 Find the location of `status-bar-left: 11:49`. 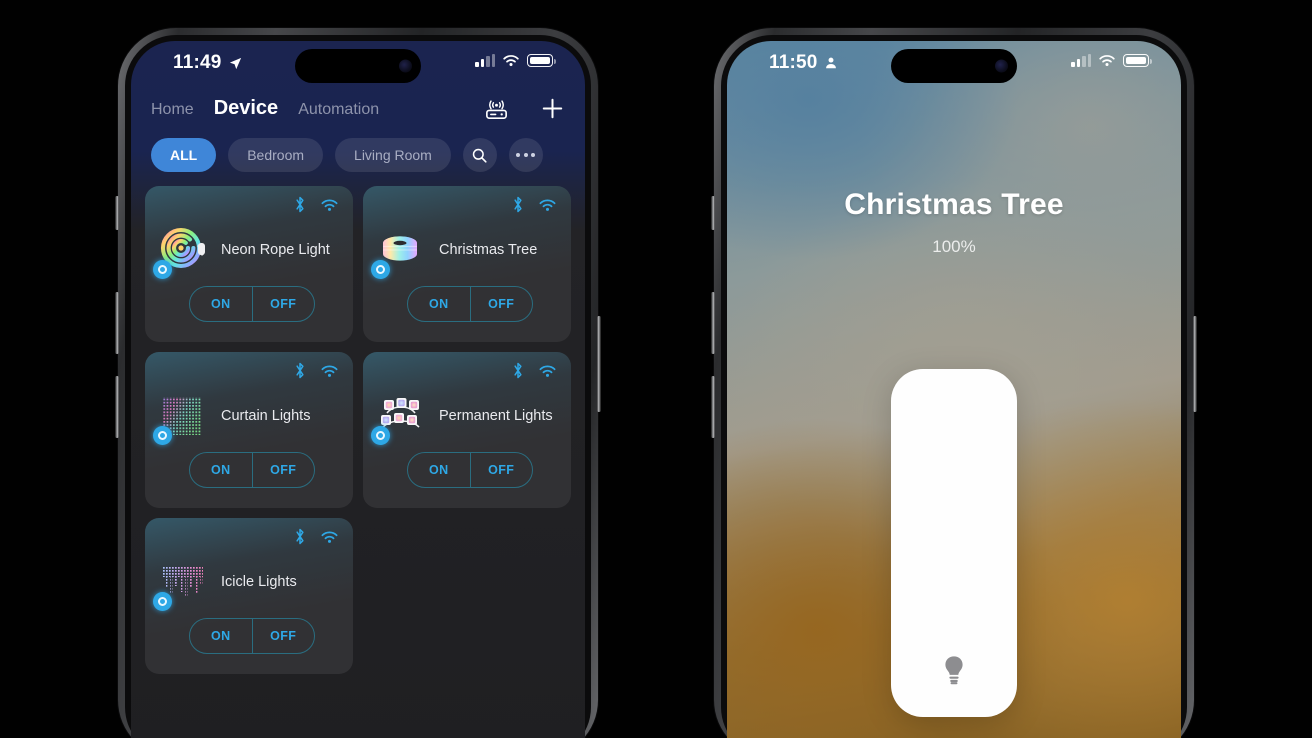

status-bar-left: 11:49 is located at coordinates (358, 63).